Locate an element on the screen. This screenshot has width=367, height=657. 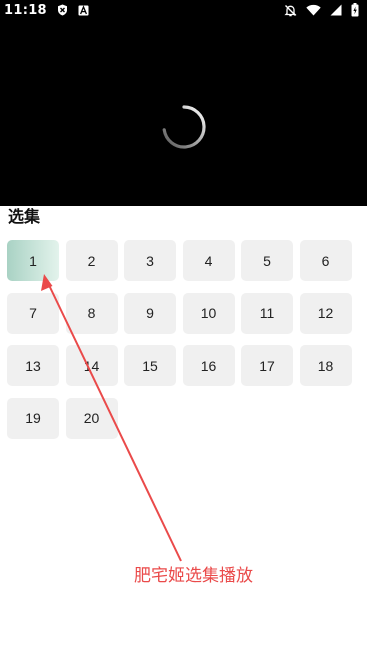
status-right is located at coordinates (321, 10).